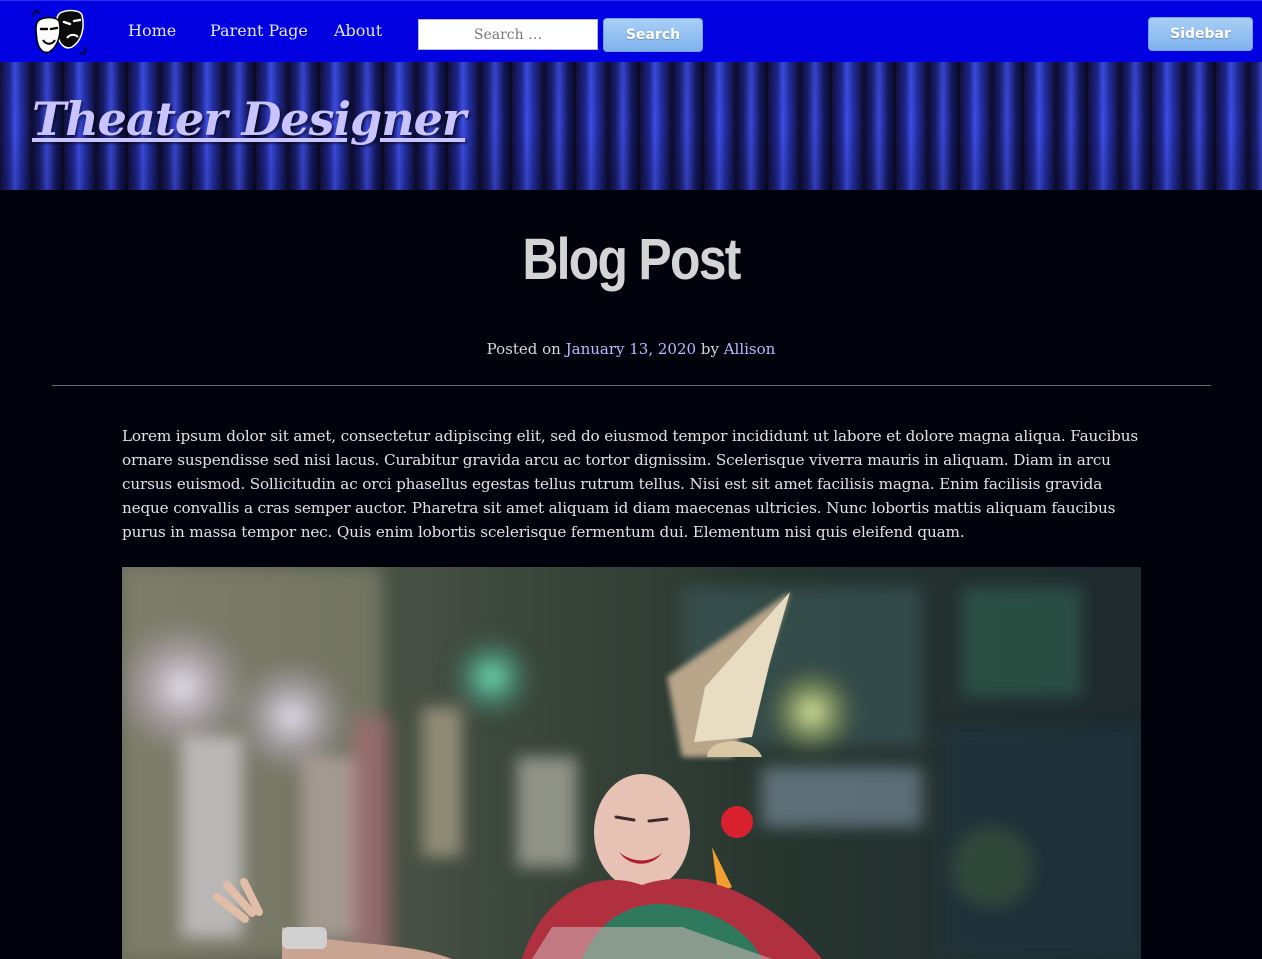 The image size is (1262, 959). I want to click on nav-link-parent-page: Parent Page, so click(259, 30).